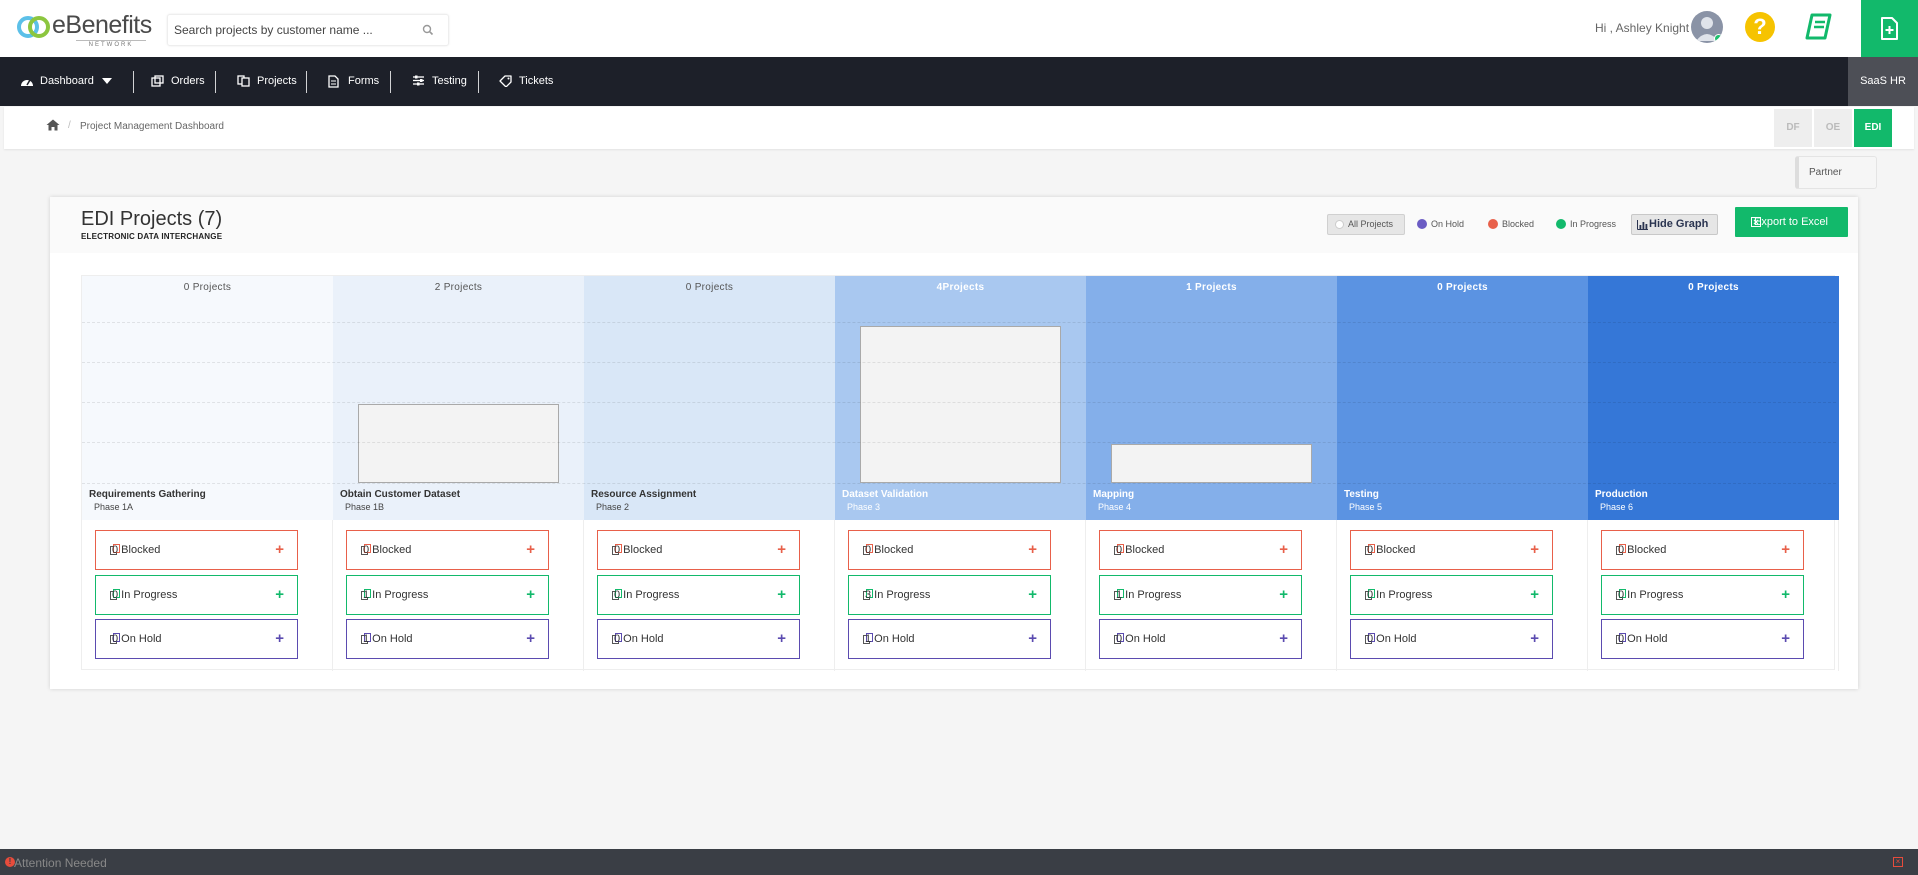 Image resolution: width=1918 pixels, height=875 pixels. I want to click on in-progress-status-button: 3 In Progress +, so click(949, 595).